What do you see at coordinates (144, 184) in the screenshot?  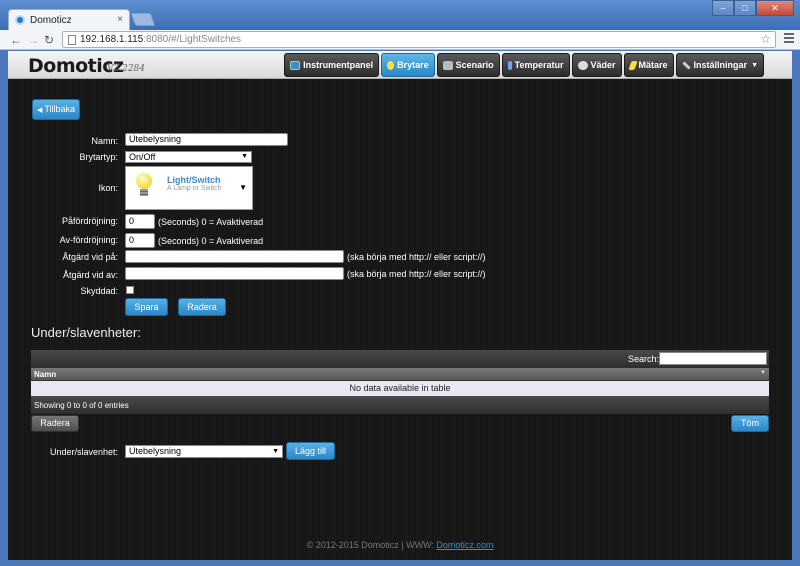 I see `lightbulb-icon` at bounding box center [144, 184].